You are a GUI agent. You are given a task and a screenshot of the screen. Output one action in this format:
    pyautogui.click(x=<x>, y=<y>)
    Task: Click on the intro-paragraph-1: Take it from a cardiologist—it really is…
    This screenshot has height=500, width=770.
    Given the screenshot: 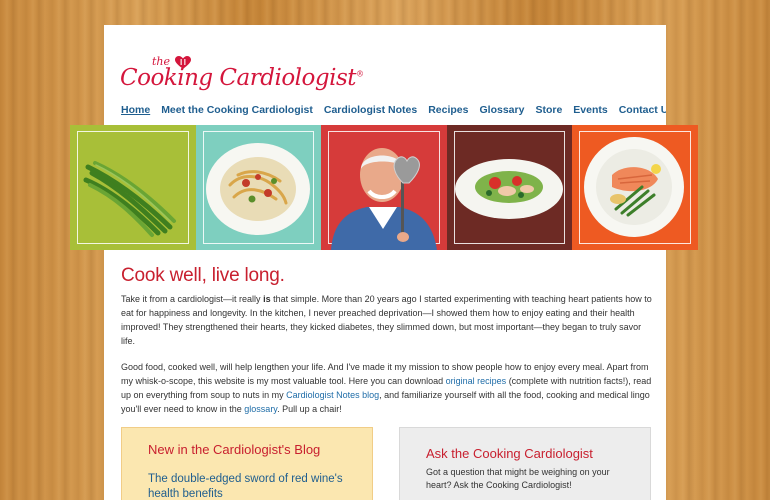 What is the action you would take?
    pyautogui.click(x=386, y=320)
    